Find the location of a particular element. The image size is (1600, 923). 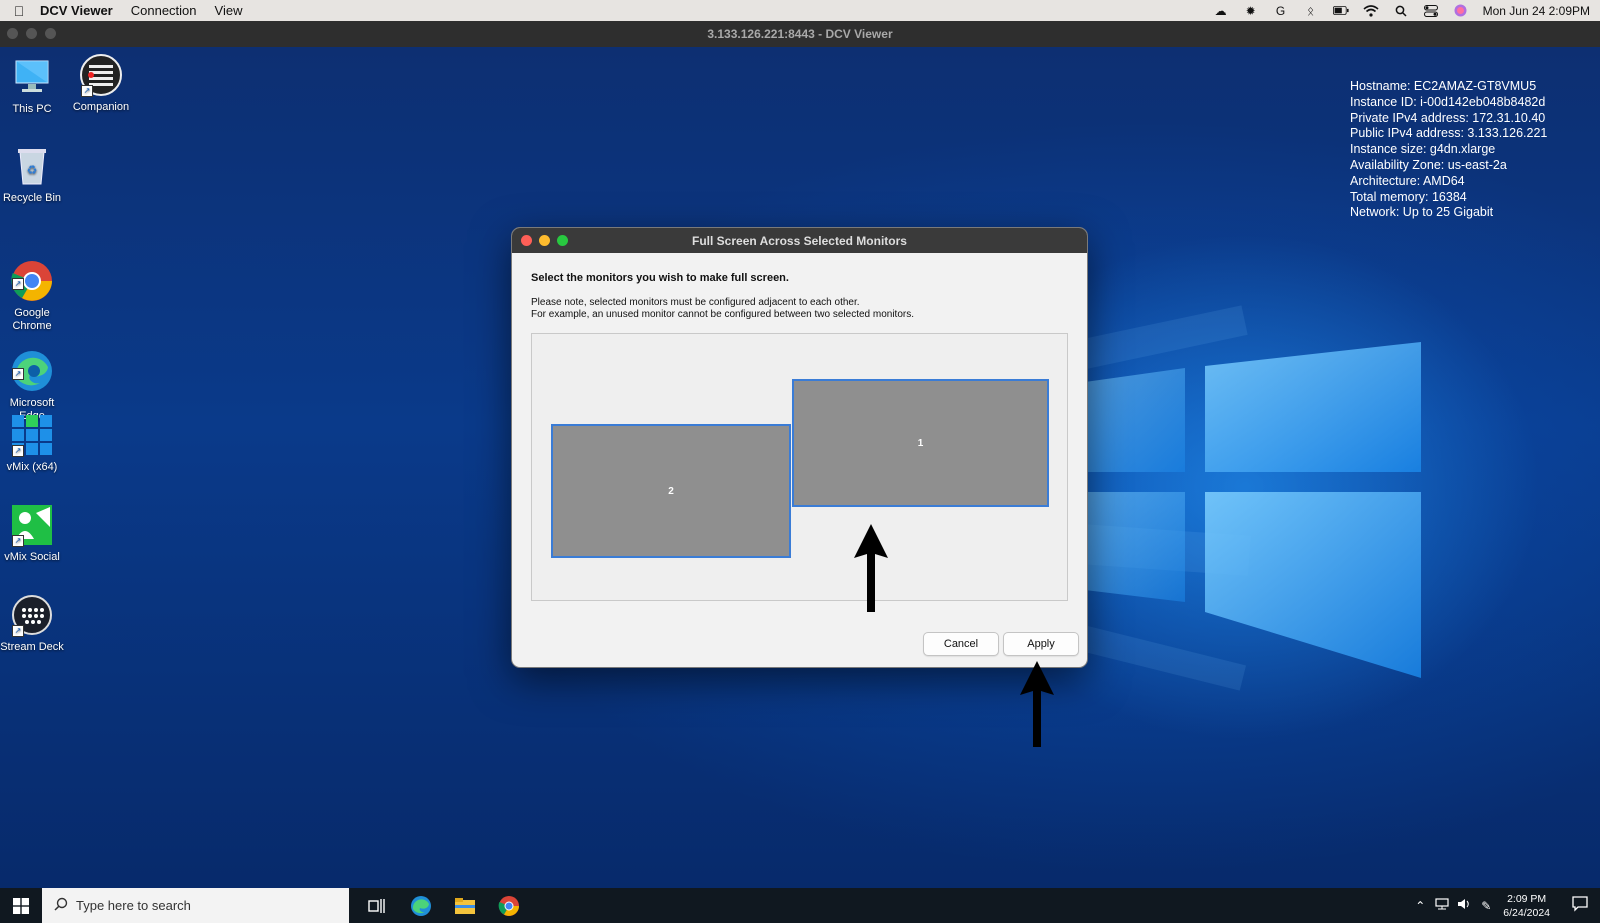

edge-icon is located at coordinates (421, 905).